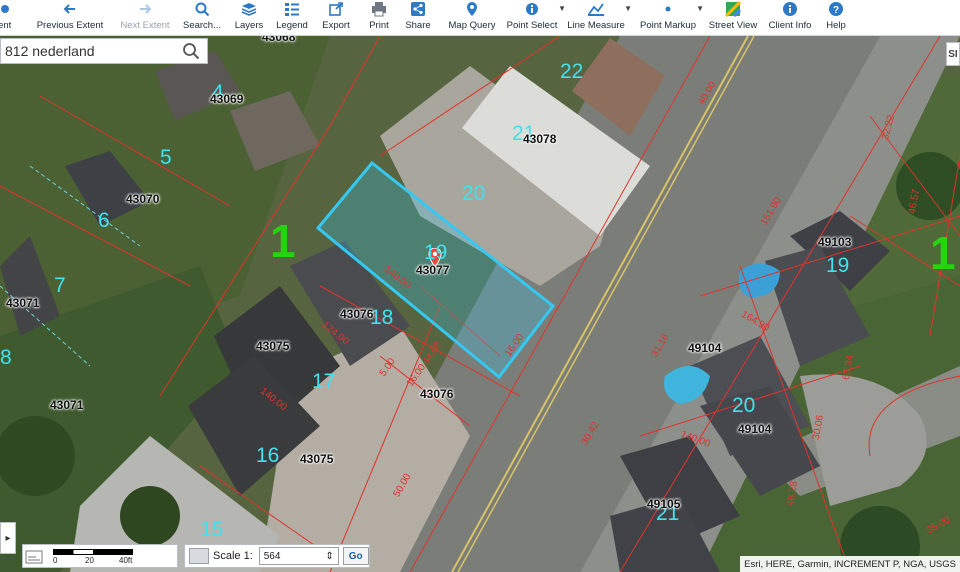 The image size is (960, 572). Describe the element at coordinates (664, 504) in the screenshot. I see `parcel-label: 49105` at that location.